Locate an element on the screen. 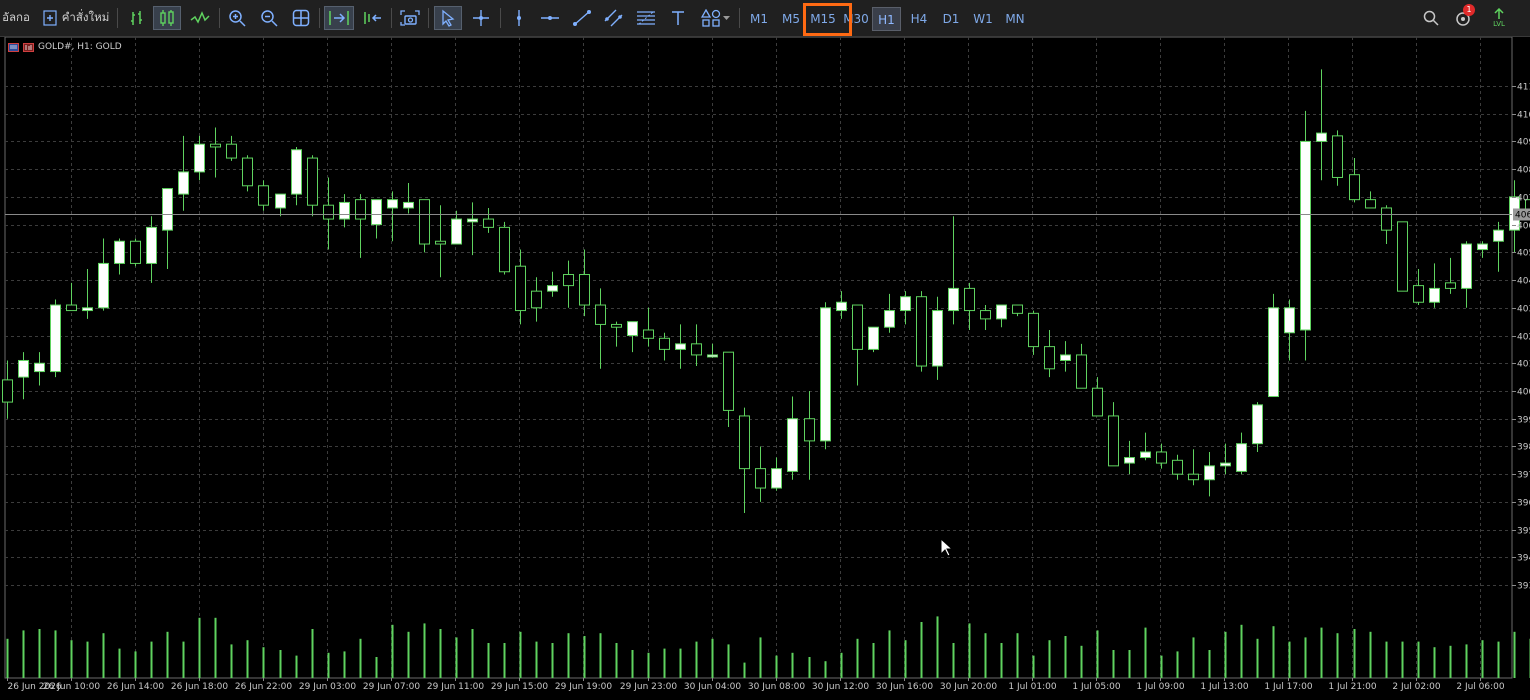  trendline-tool-button is located at coordinates (582, 18).